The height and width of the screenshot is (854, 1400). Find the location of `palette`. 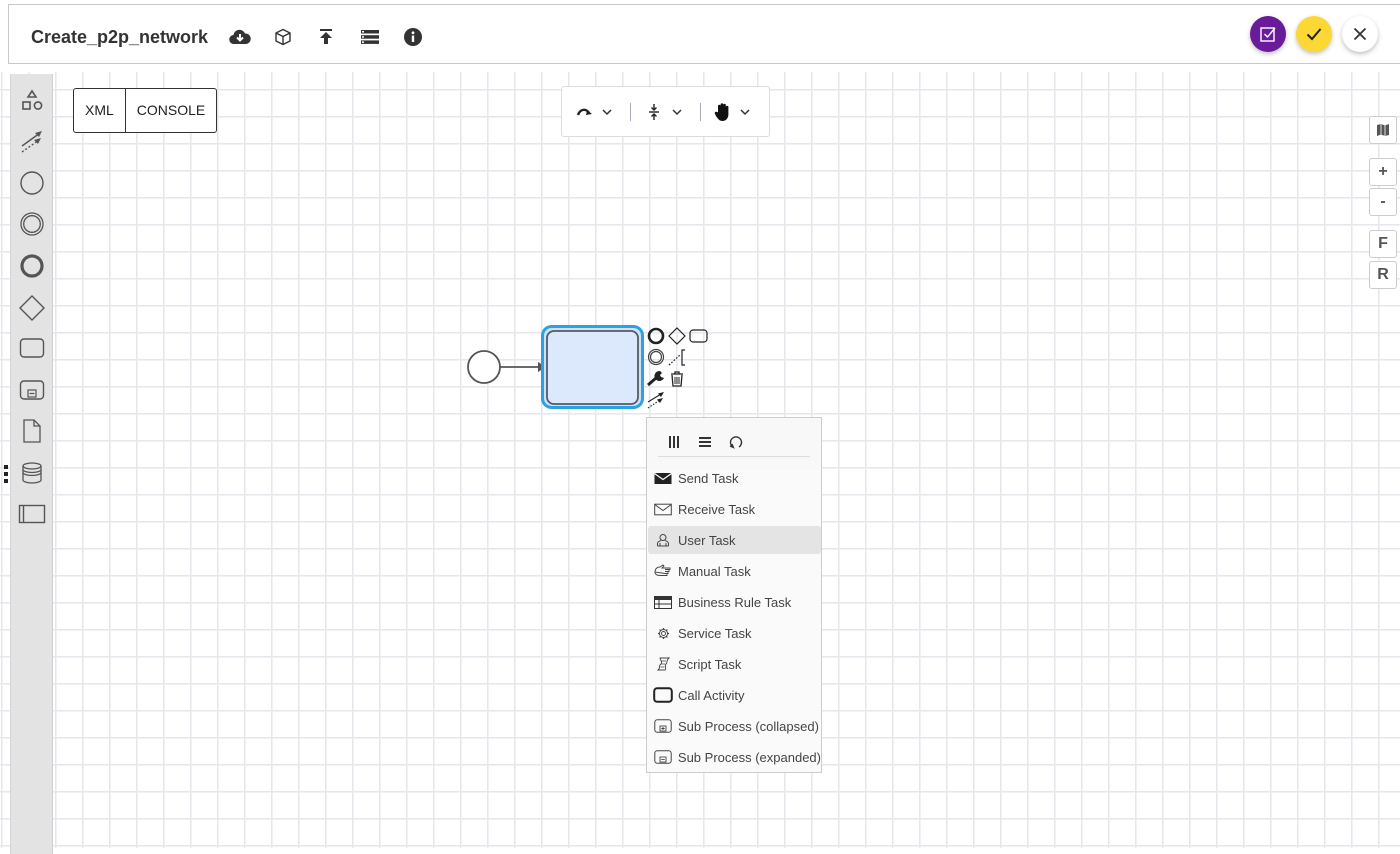

palette is located at coordinates (31, 464).